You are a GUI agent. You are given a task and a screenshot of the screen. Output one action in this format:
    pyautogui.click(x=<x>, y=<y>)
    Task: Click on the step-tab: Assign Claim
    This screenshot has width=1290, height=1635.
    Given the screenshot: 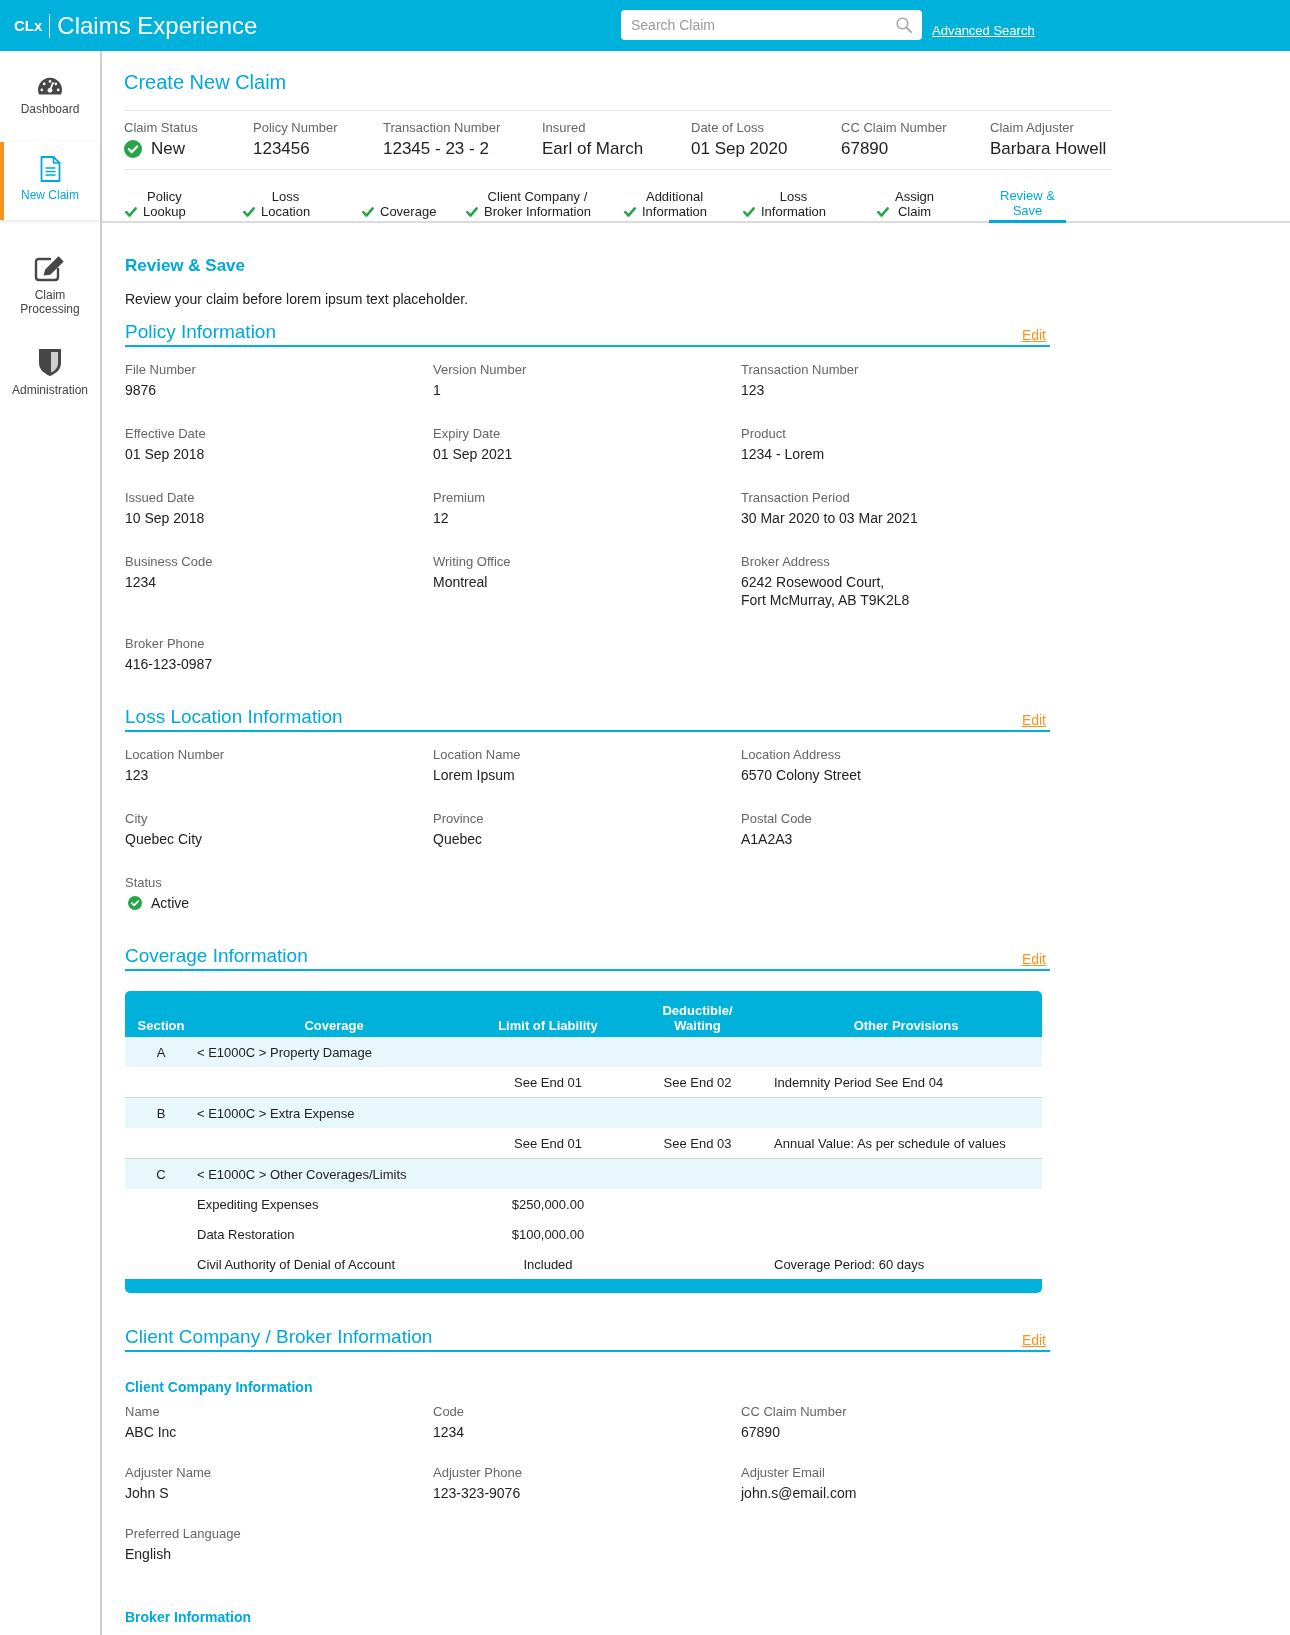 What is the action you would take?
    pyautogui.click(x=906, y=205)
    